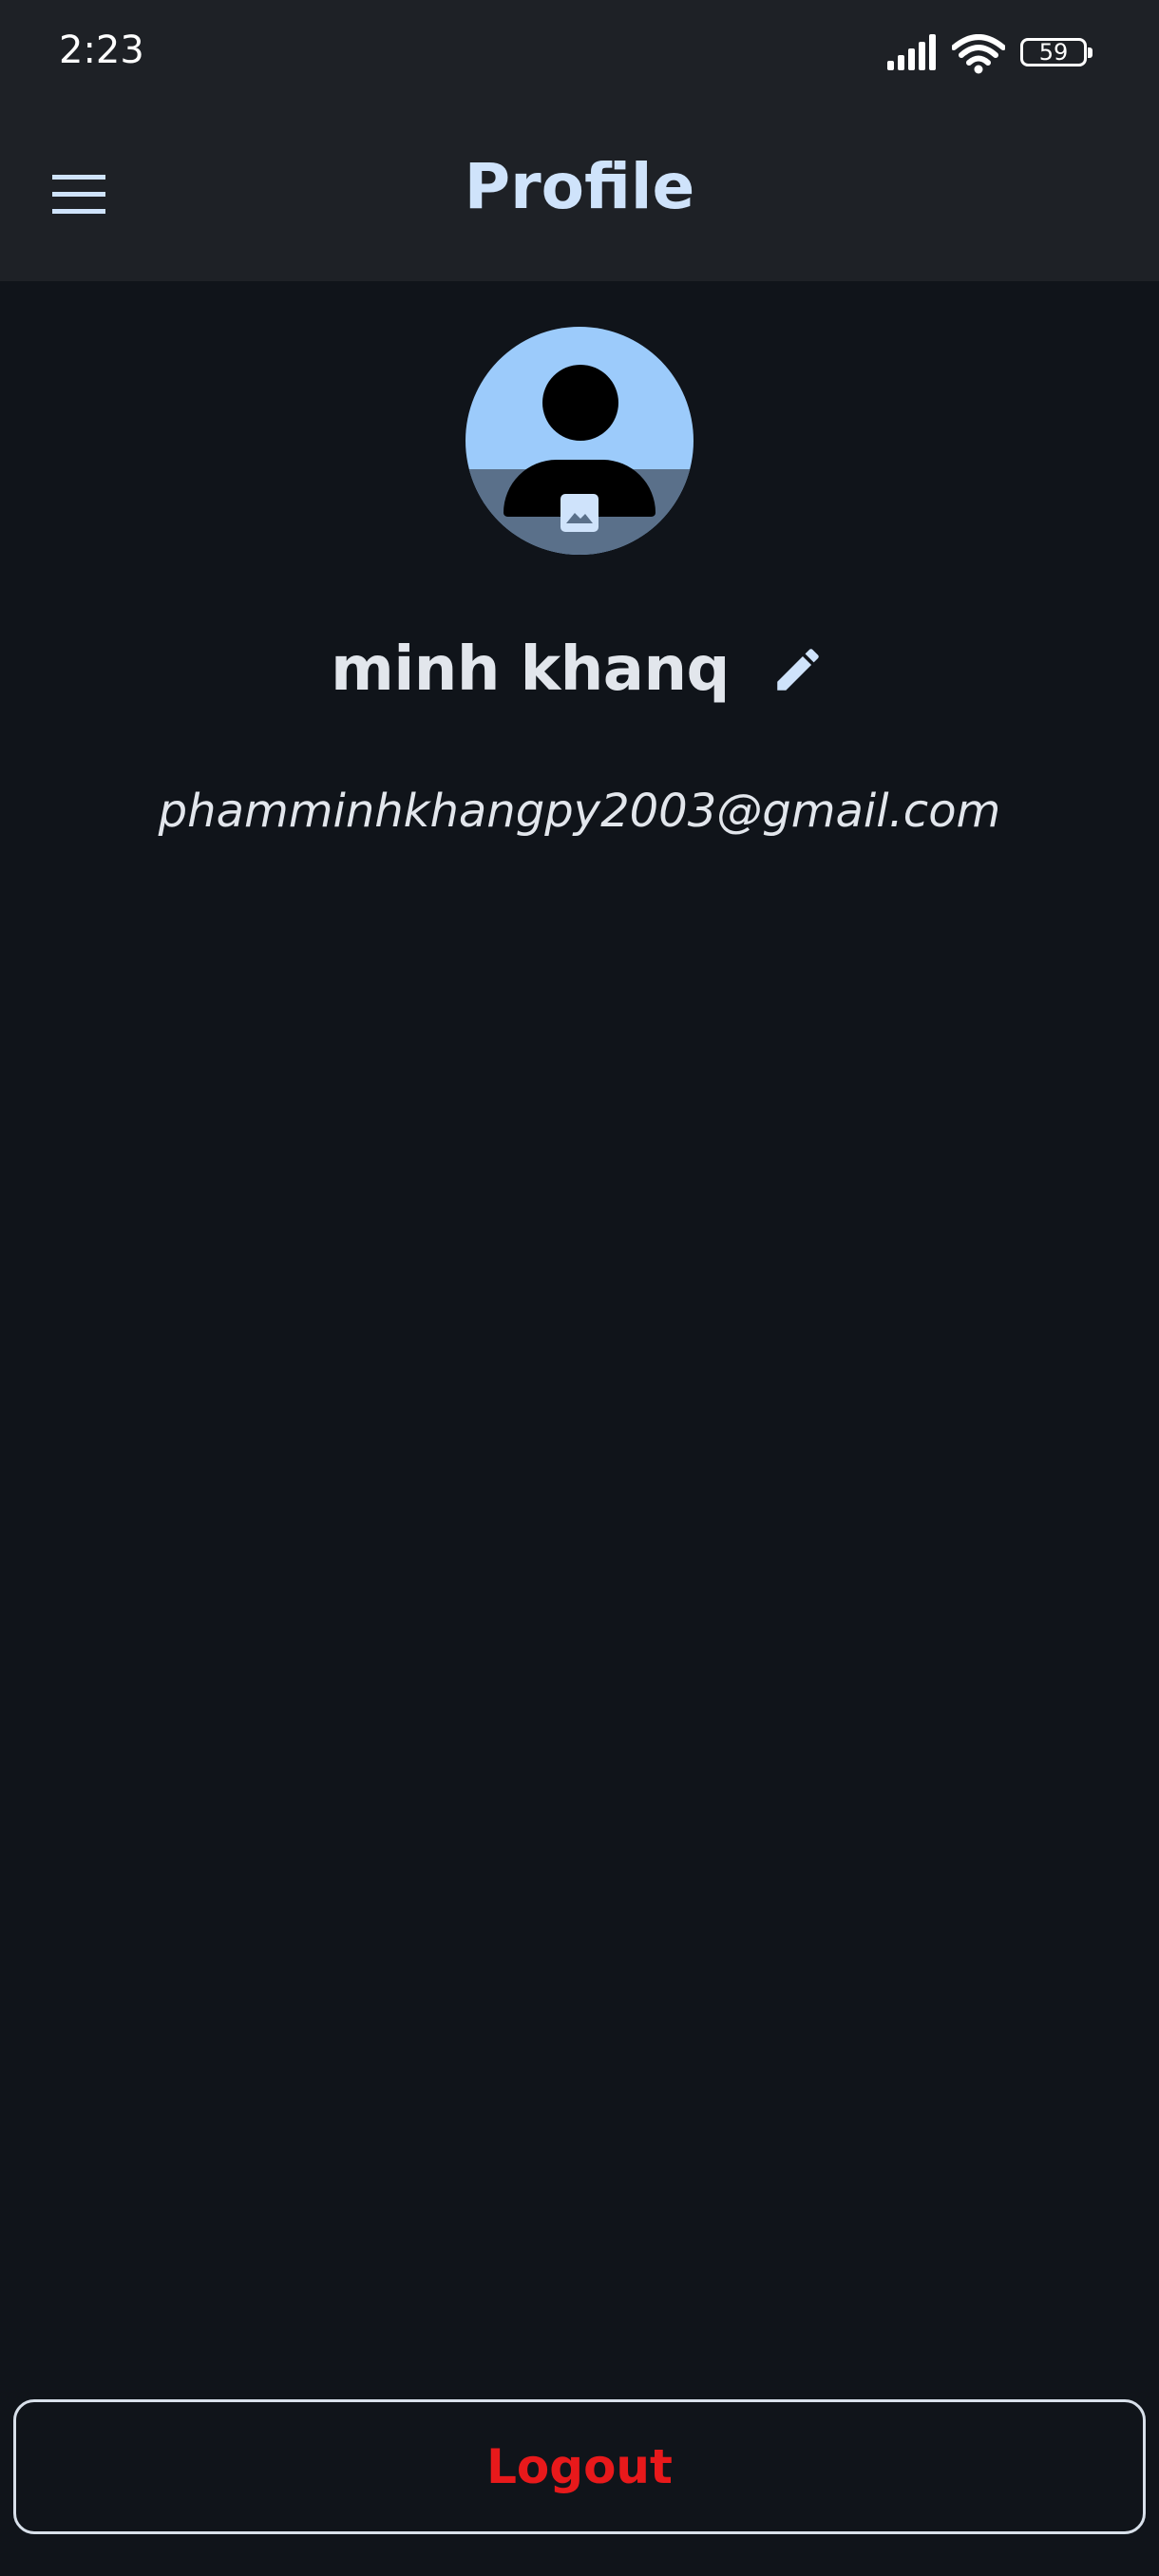 This screenshot has height=2576, width=1159. I want to click on user-name: minh khanq, so click(530, 670).